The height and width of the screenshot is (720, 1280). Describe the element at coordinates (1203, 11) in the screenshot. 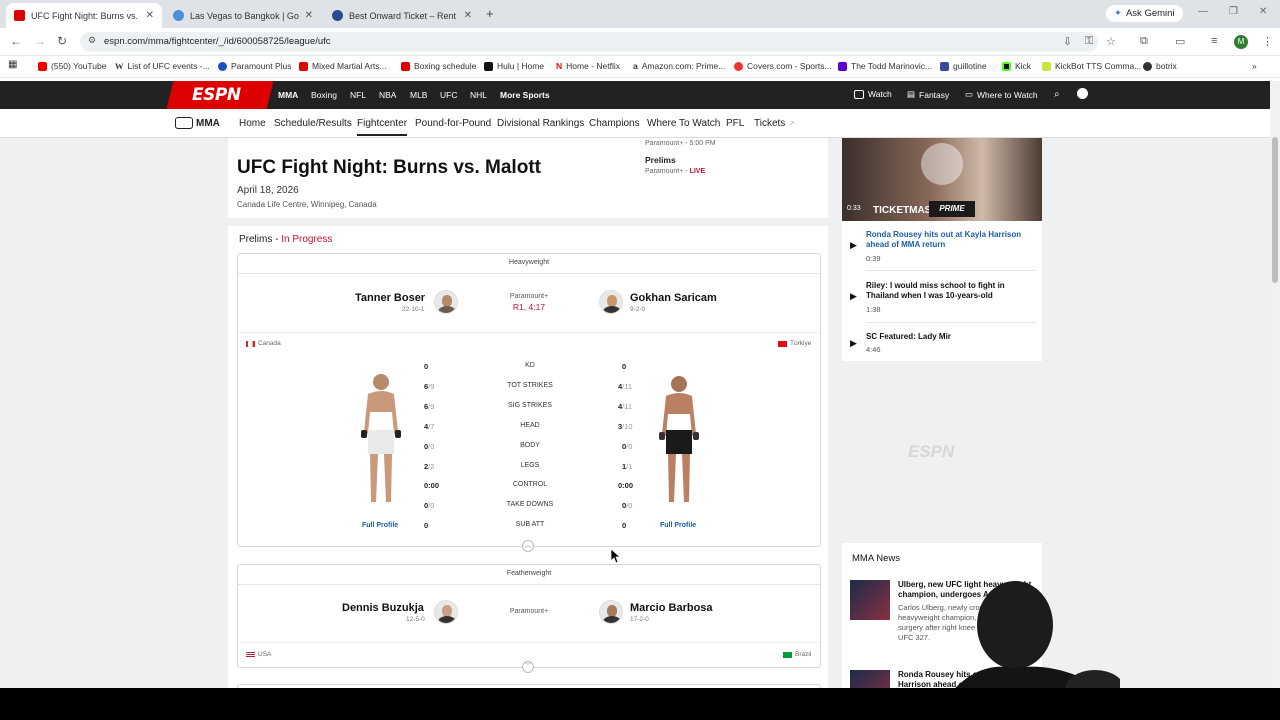

I see `minimize-icon: —` at that location.